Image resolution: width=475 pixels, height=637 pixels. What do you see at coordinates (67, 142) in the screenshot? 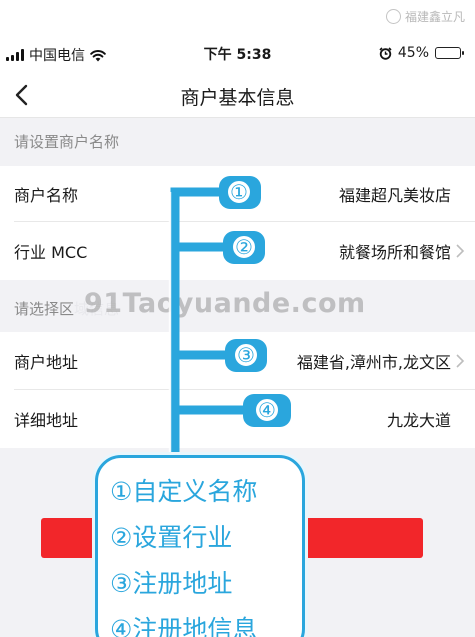
I see `section-header-merchant-name: 请设置商户名称` at bounding box center [67, 142].